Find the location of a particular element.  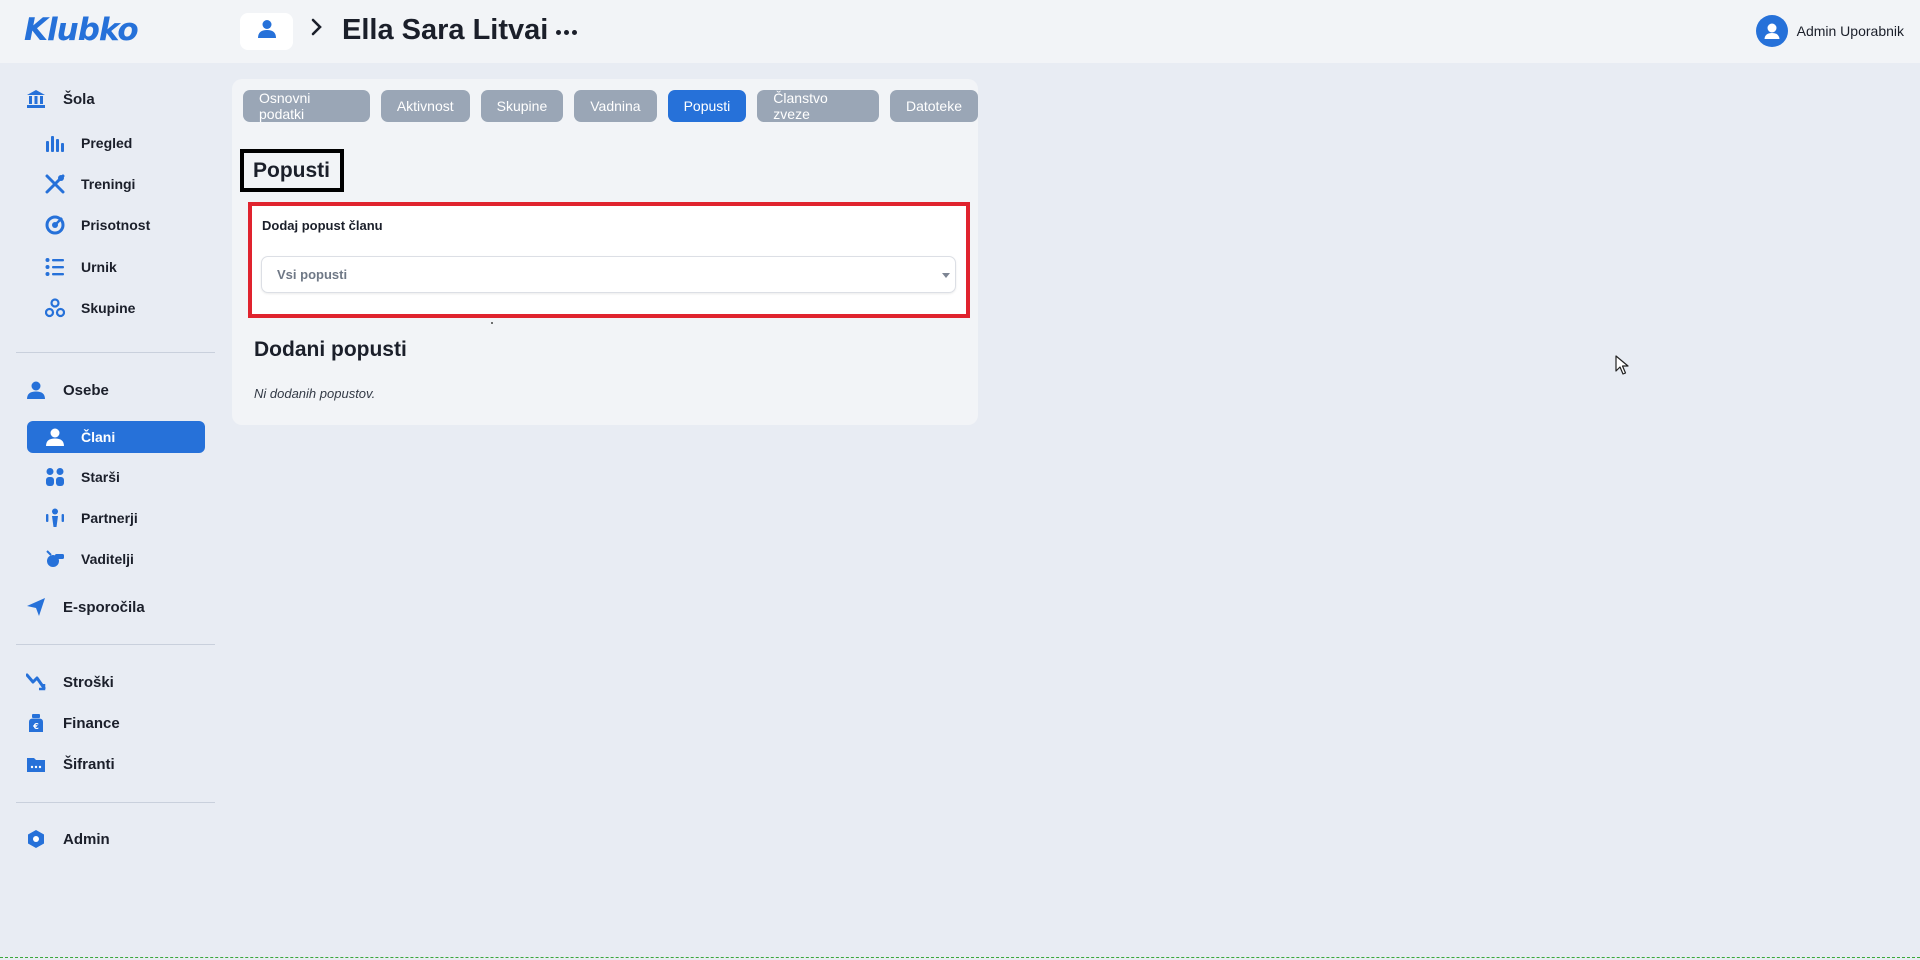

added-discounts-title: Dodani popusti is located at coordinates (330, 349).